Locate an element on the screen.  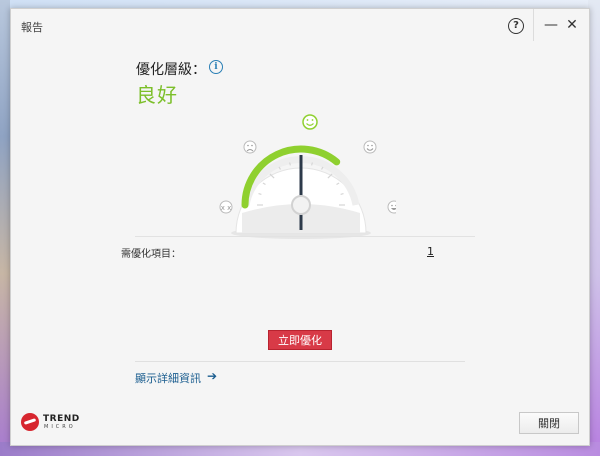
info-icon: i is located at coordinates (216, 67).